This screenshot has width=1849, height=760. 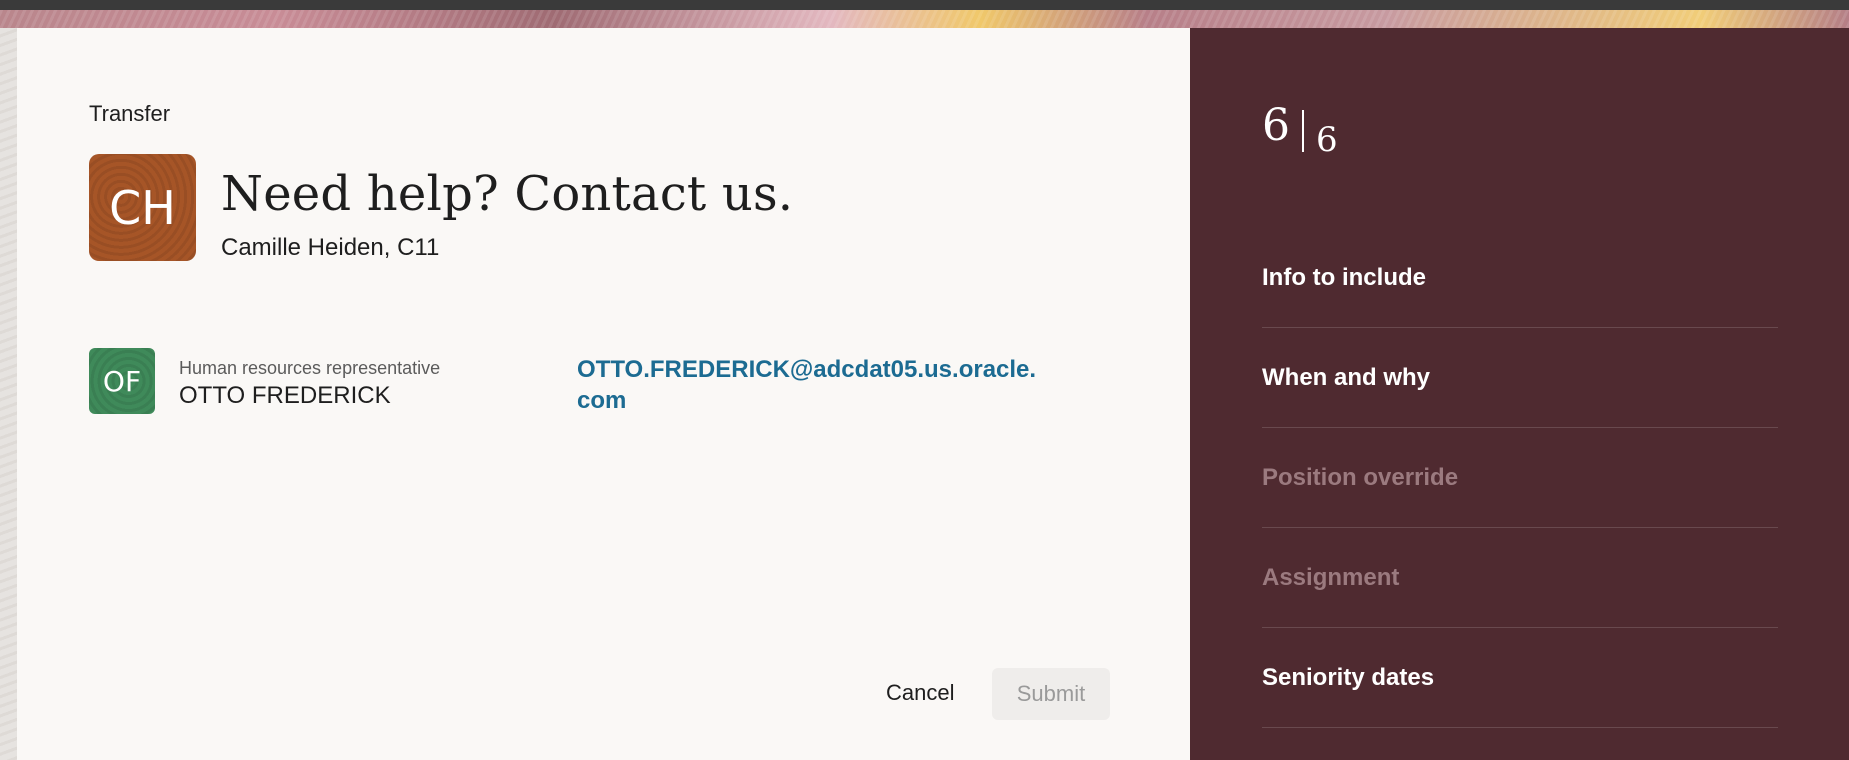 I want to click on step-position-override: Position override, so click(x=1520, y=478).